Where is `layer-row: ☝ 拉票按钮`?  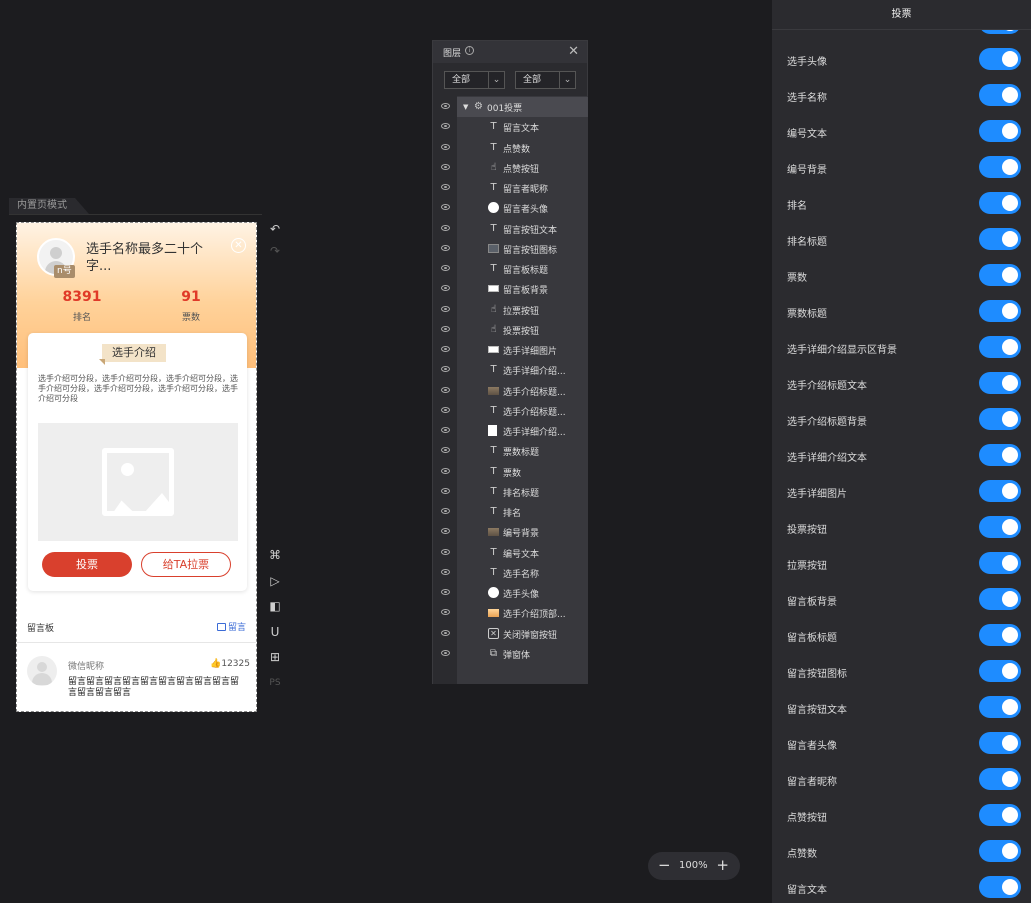 layer-row: ☝ 拉票按钮 is located at coordinates (510, 310).